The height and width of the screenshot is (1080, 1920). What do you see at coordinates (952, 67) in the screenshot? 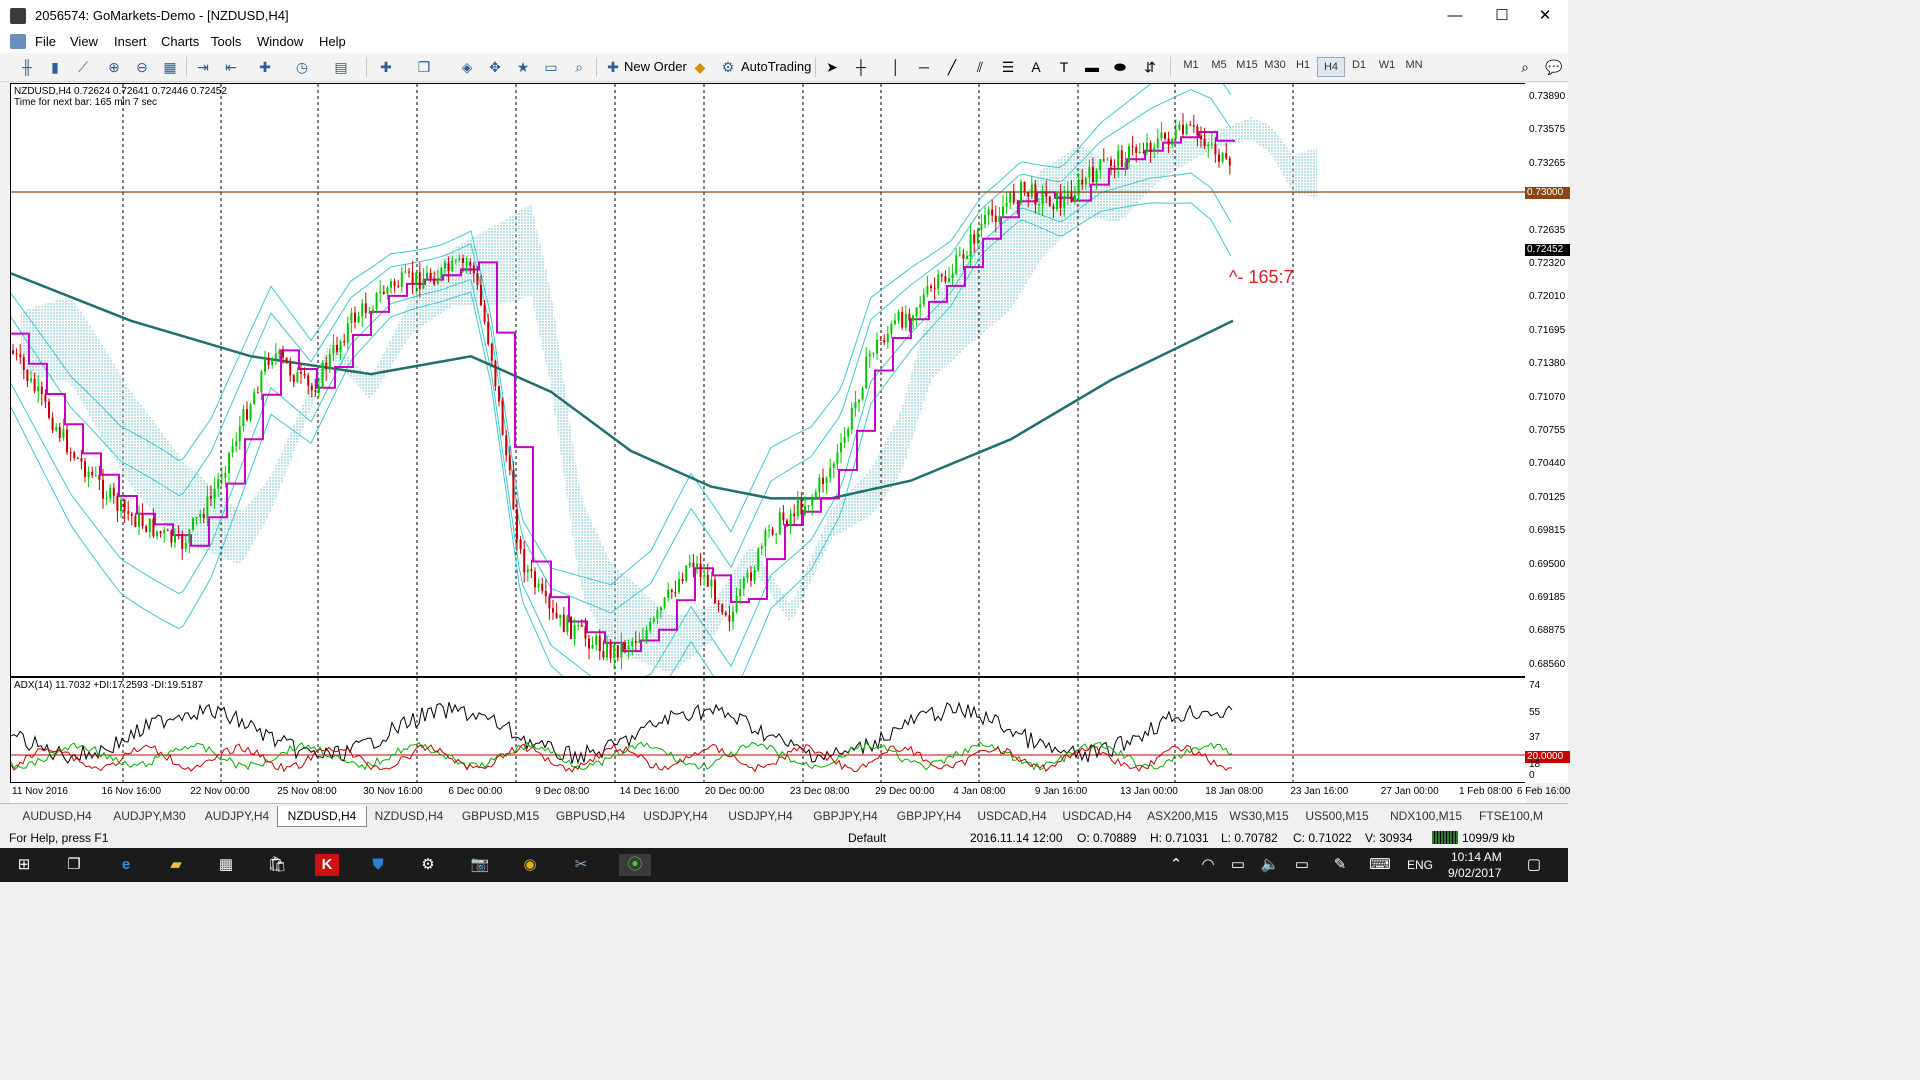
I see `trendline-icon: ╱` at bounding box center [952, 67].